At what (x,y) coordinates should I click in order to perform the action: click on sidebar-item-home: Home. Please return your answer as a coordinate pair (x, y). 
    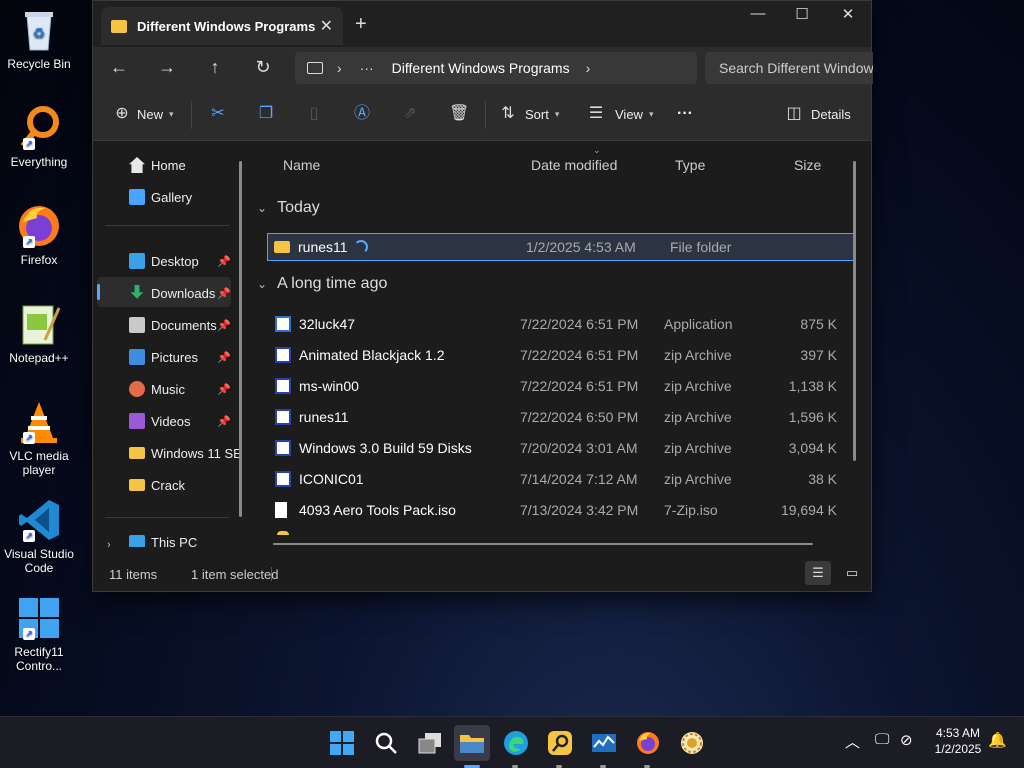
    Looking at the image, I should click on (157, 165).